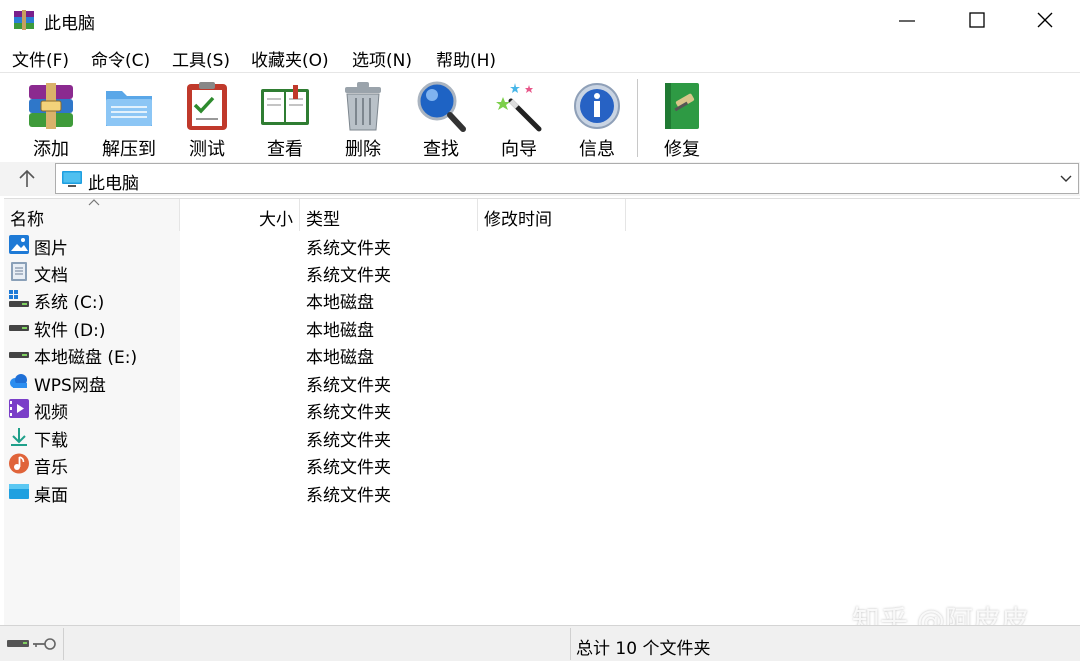  What do you see at coordinates (19, 355) in the screenshot?
I see `drive-icon` at bounding box center [19, 355].